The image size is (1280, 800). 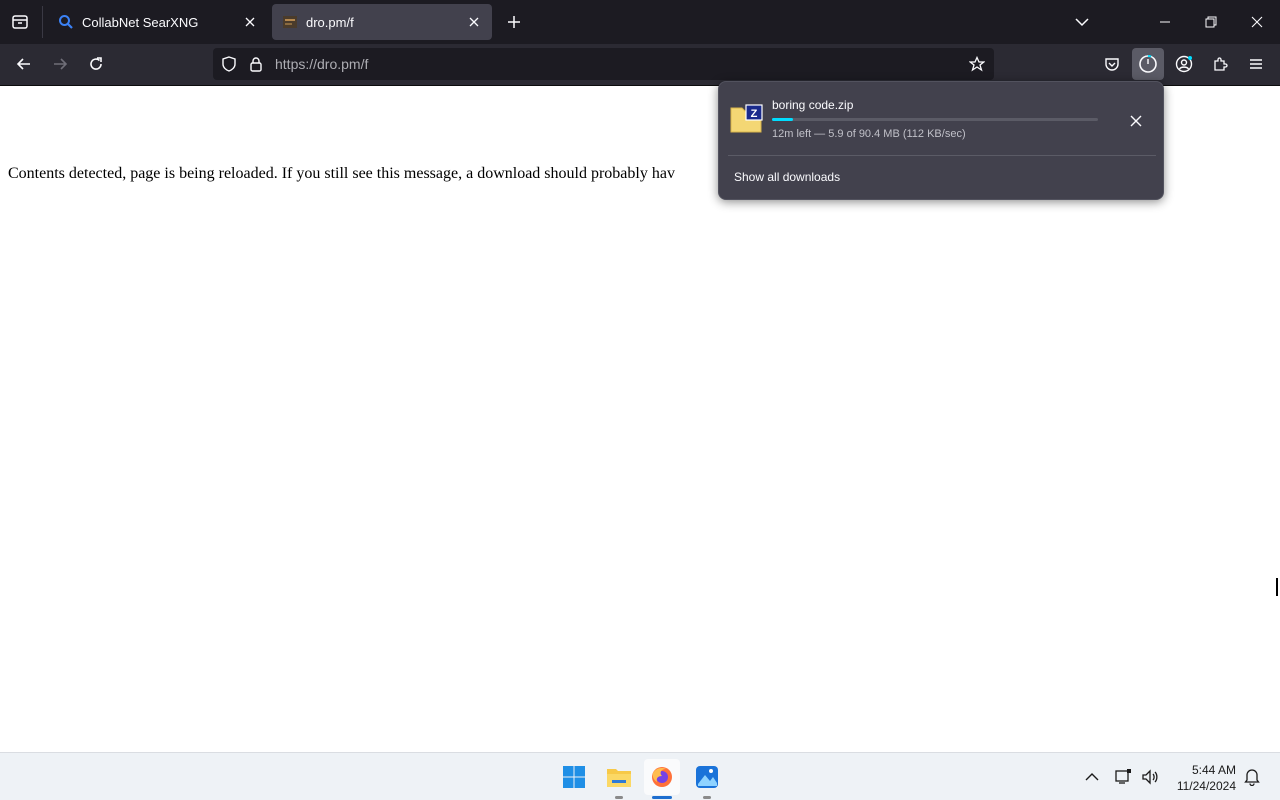 I want to click on file-explorer-button, so click(x=619, y=779).